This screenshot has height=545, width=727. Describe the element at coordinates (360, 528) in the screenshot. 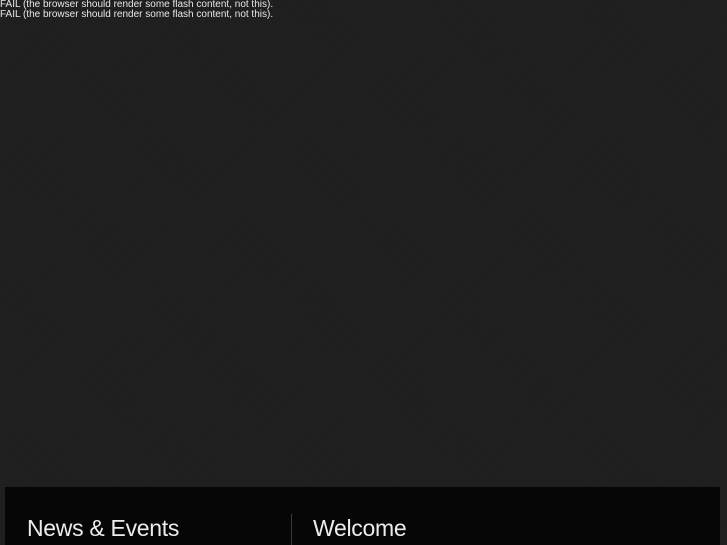

I see `welcome-heading: Welcome` at that location.